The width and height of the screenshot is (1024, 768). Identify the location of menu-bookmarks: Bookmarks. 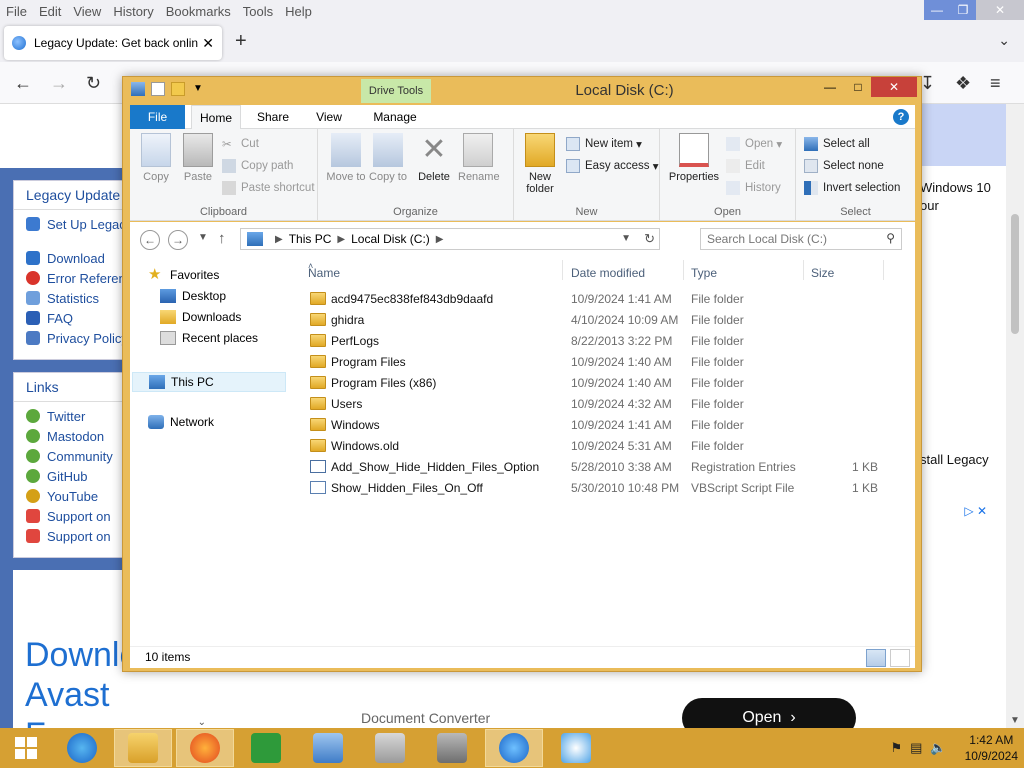
(198, 11).